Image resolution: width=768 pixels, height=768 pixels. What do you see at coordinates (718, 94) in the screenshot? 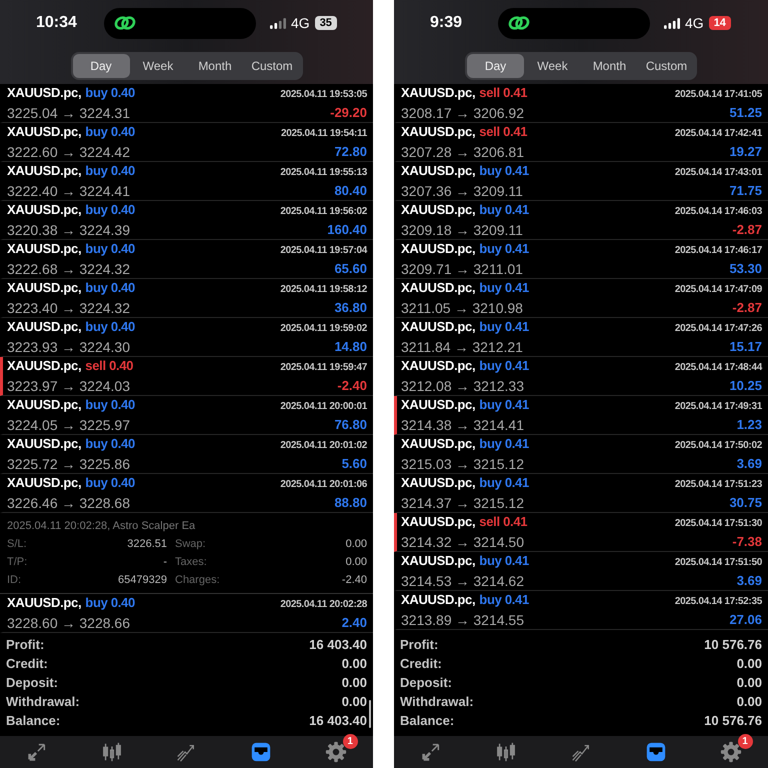
I see `deal-time: 2025.04.14 17:41:05` at bounding box center [718, 94].